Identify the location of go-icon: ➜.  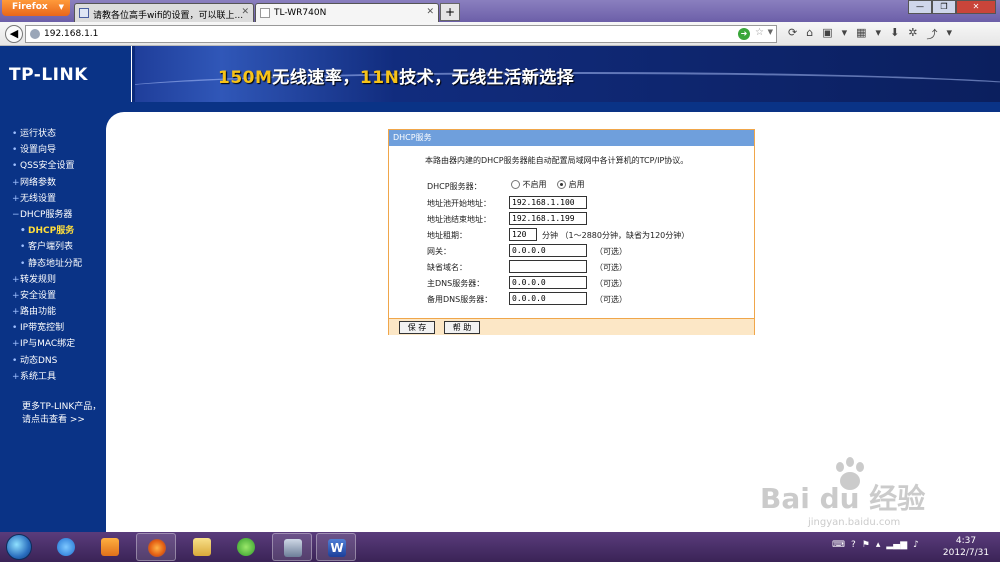
(744, 34).